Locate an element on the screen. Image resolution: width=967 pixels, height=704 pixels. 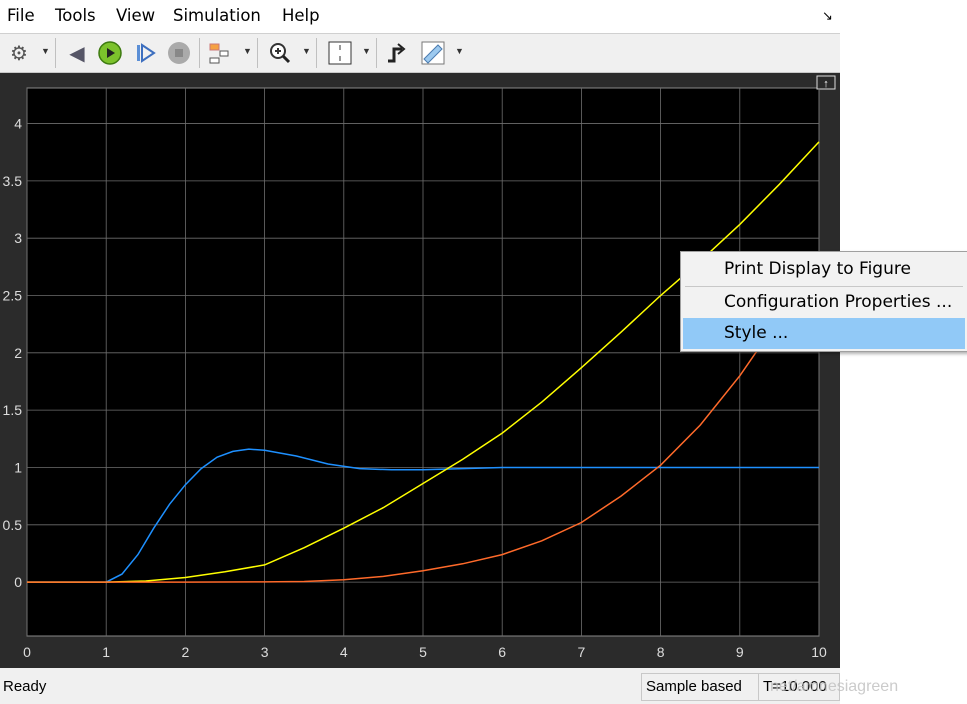
x-tick-label: 2 is located at coordinates (186, 652).